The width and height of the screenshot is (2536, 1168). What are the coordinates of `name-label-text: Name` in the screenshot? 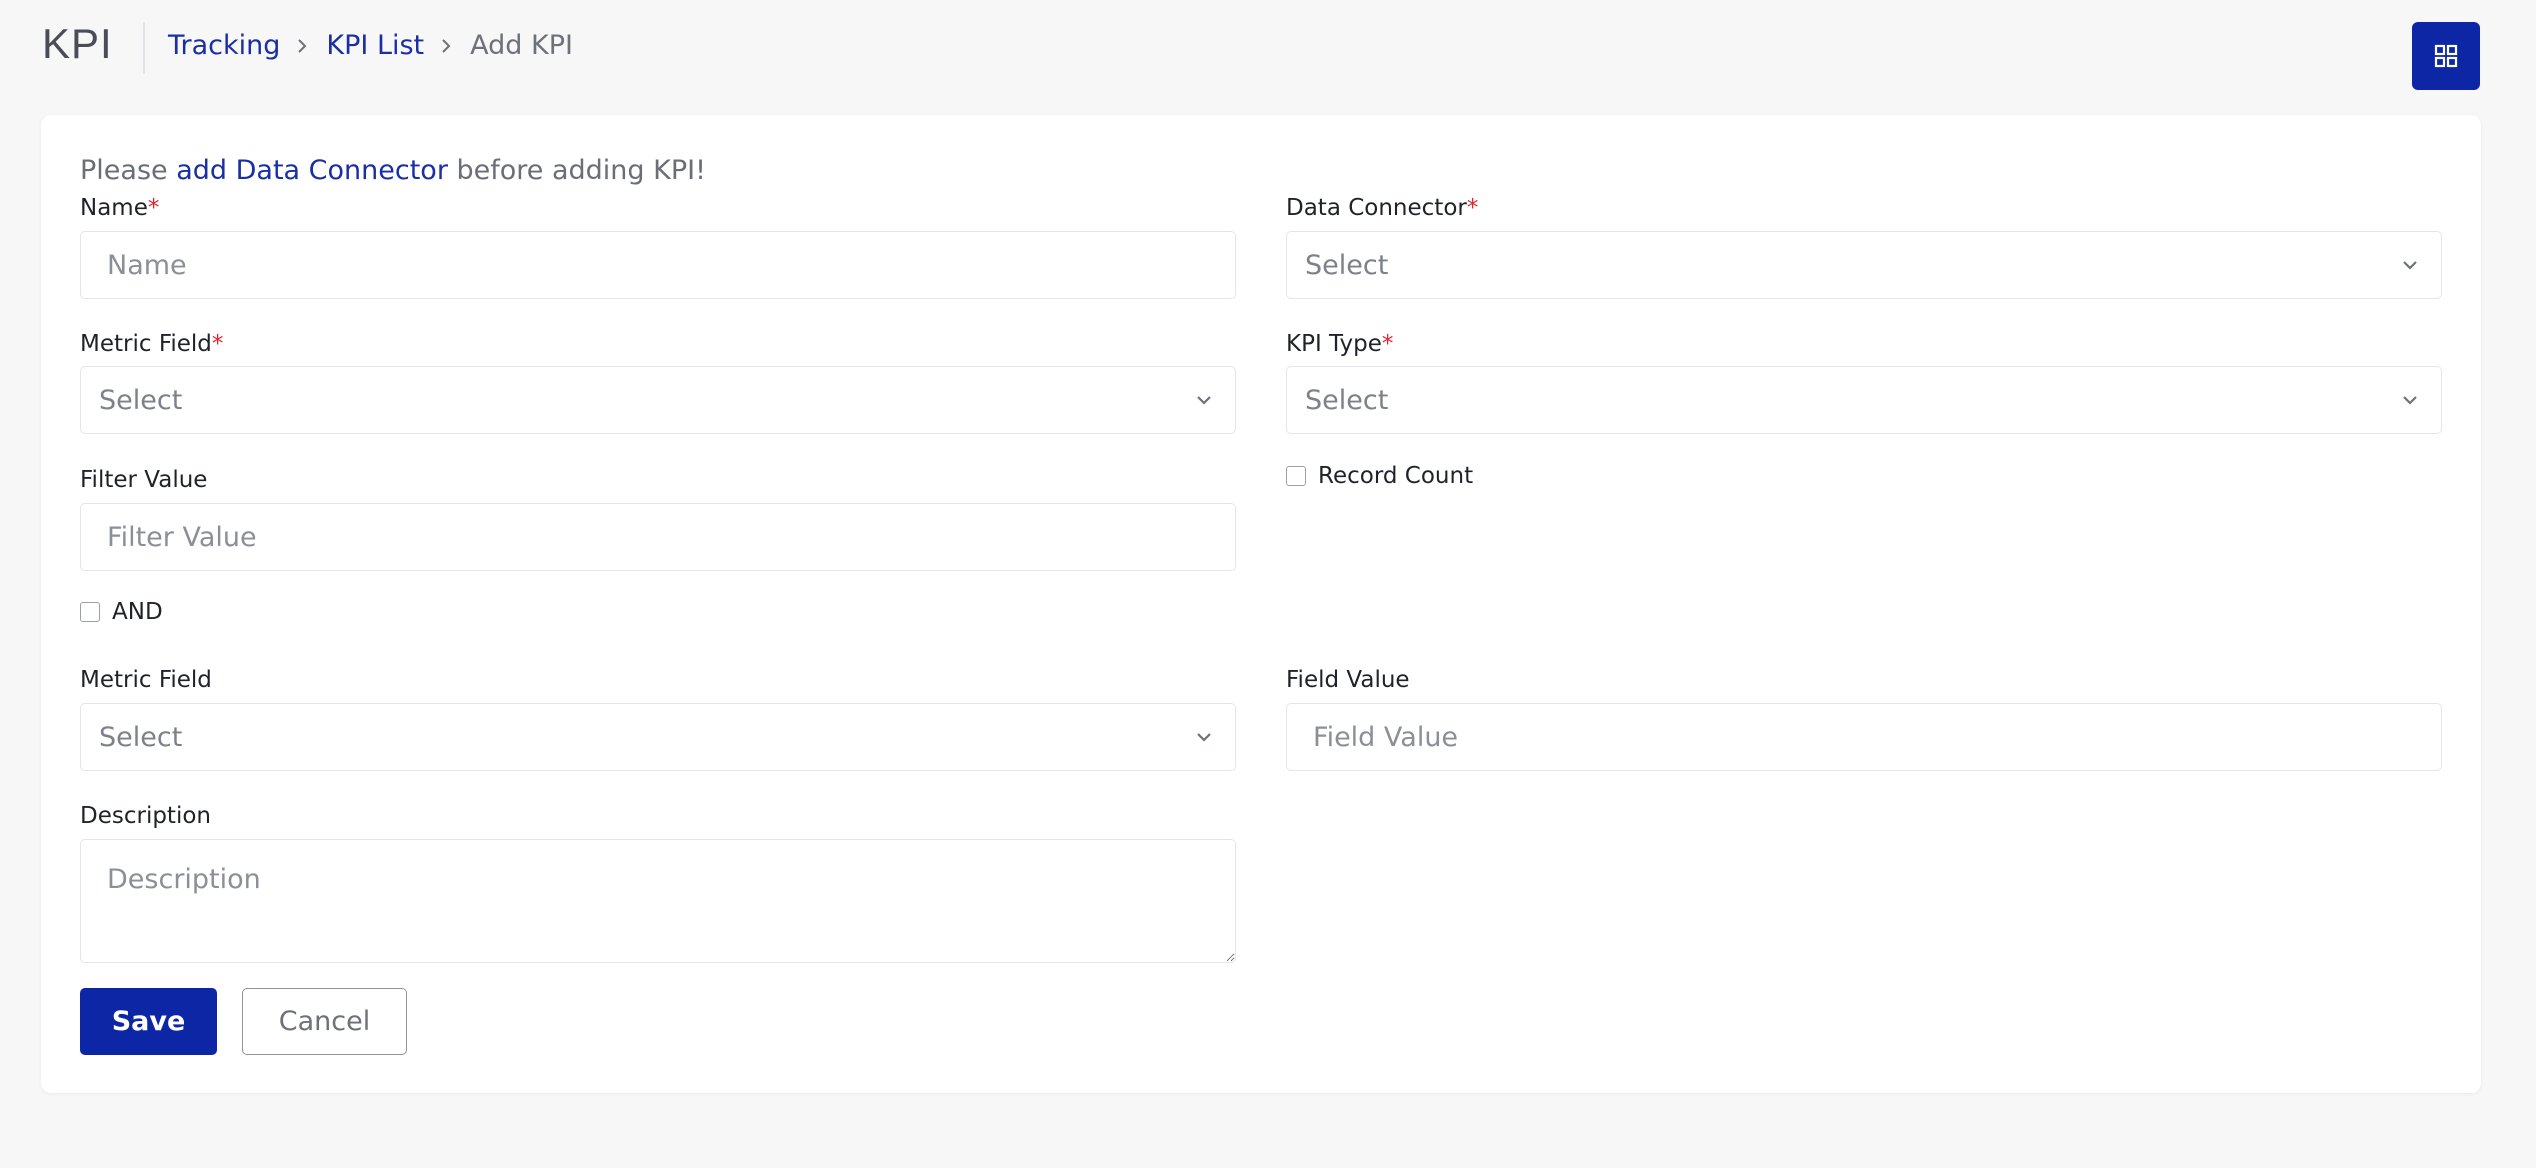 It's located at (114, 208).